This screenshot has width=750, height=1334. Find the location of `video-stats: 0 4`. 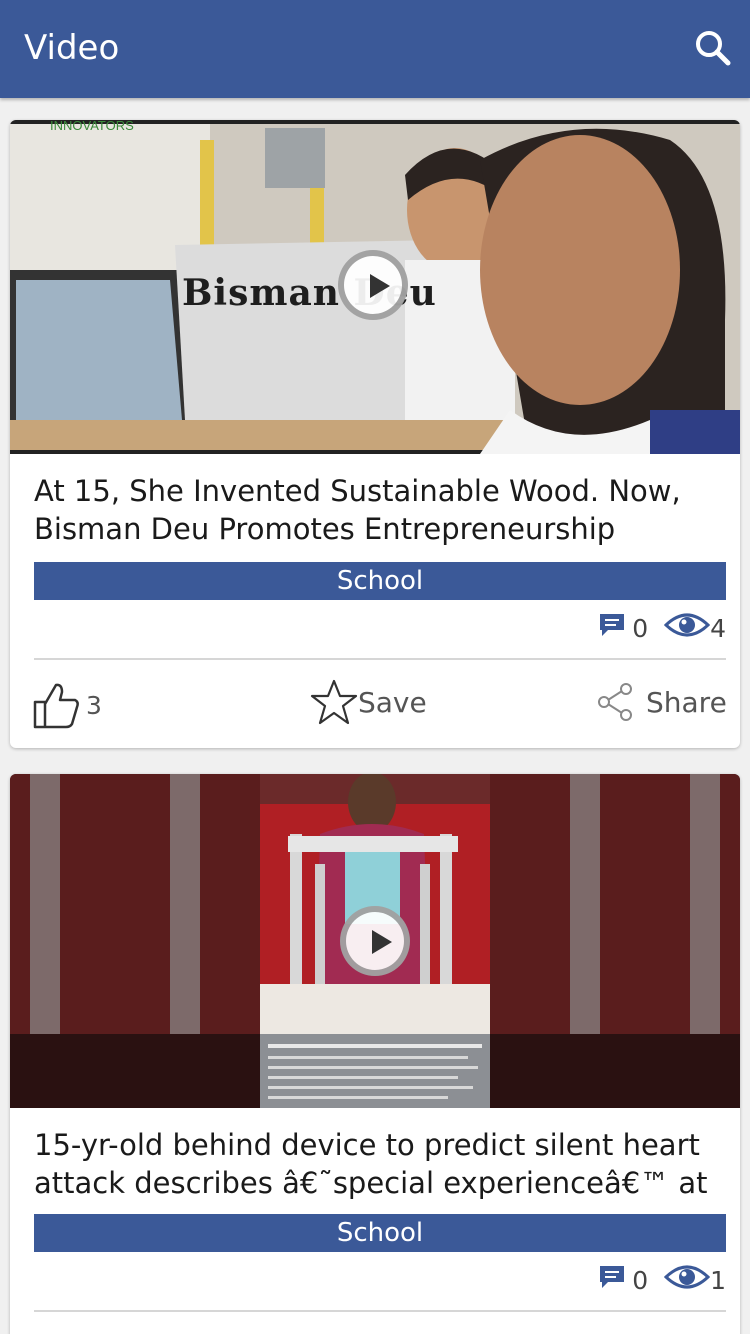

video-stats: 0 4 is located at coordinates (662, 628).